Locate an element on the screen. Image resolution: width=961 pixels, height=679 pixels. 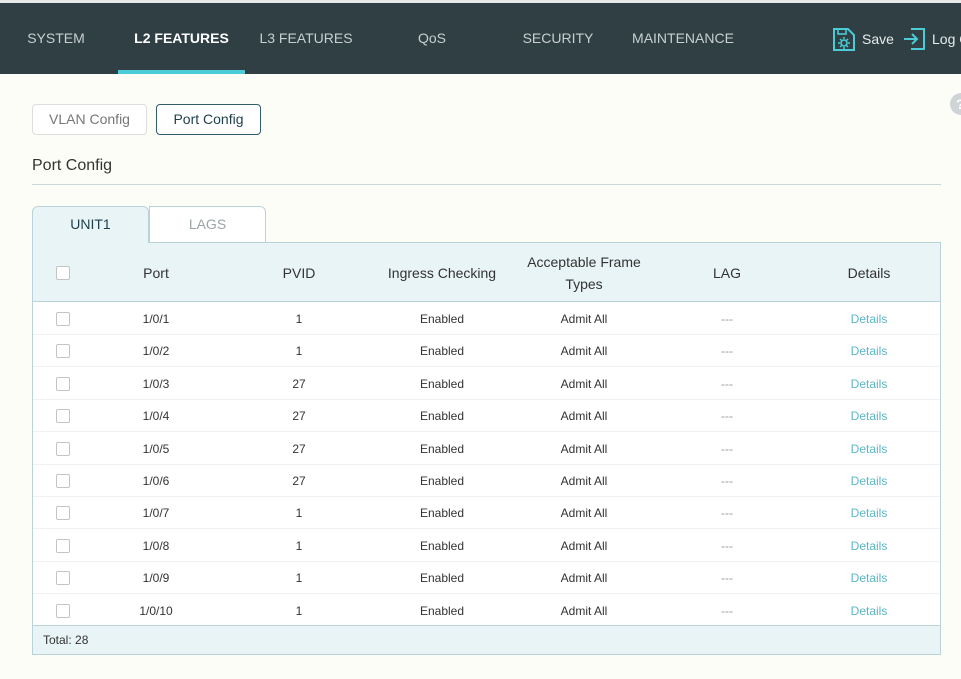
header-frame-line-2: Types is located at coordinates (584, 283).